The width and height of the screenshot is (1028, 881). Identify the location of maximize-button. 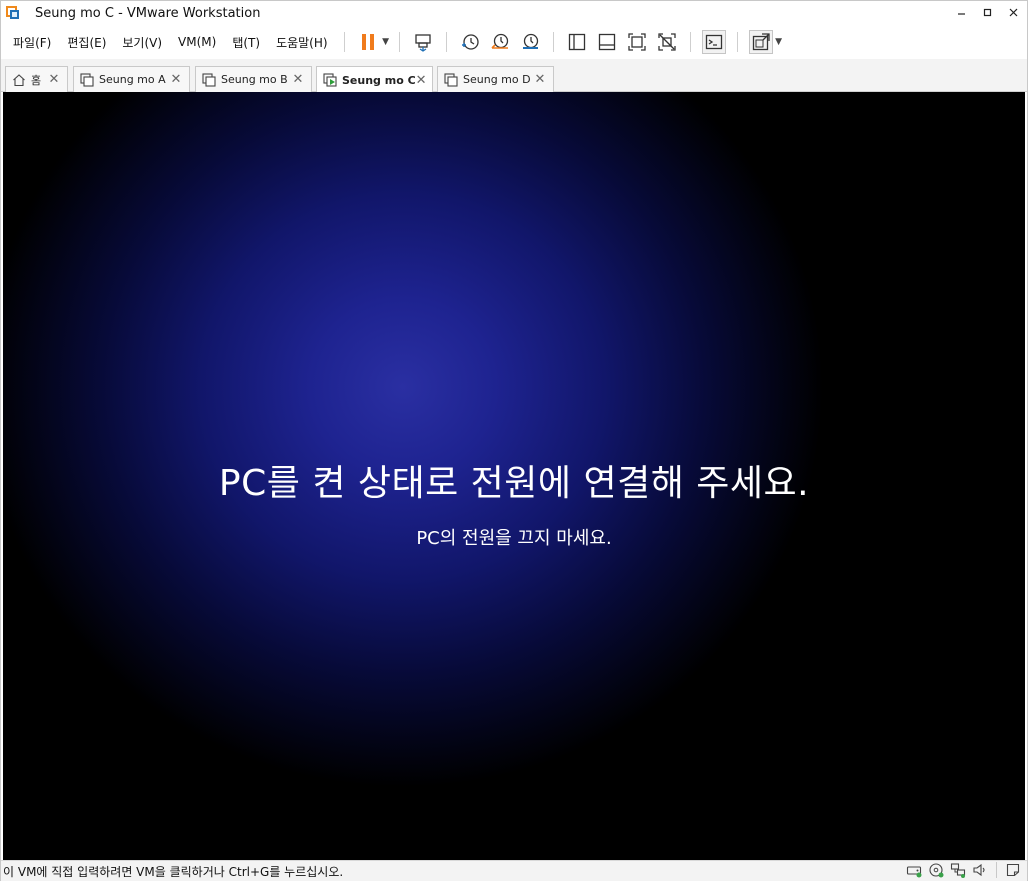
(988, 13).